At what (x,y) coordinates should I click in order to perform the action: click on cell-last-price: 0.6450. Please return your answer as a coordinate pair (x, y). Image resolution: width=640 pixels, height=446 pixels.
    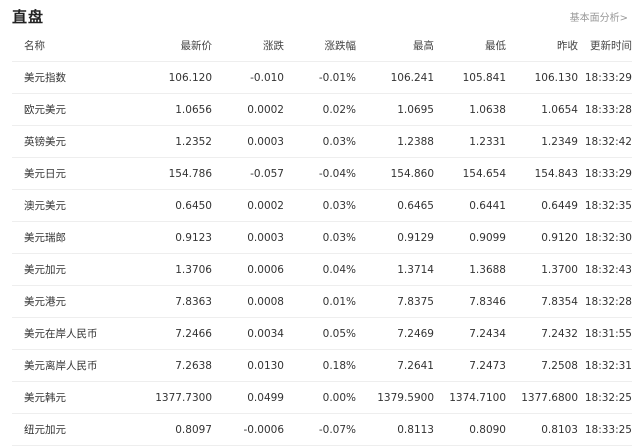
    Looking at the image, I should click on (167, 205).